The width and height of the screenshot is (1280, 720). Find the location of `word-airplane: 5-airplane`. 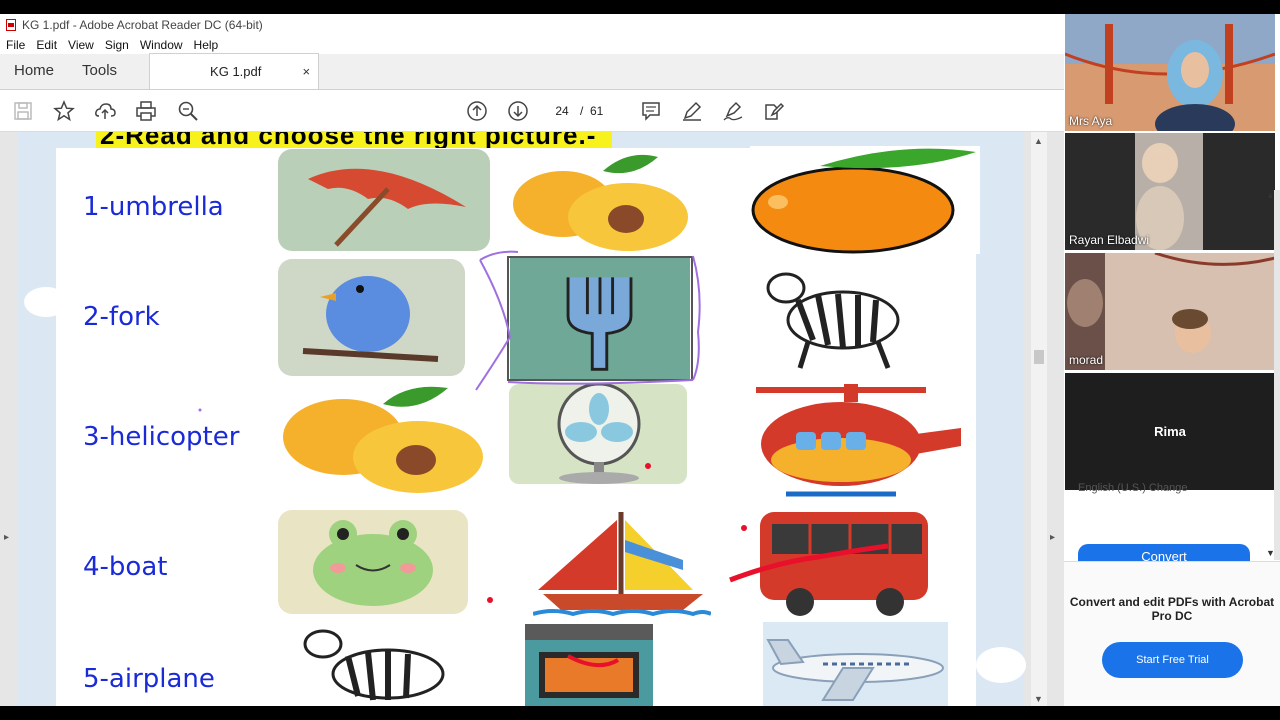

word-airplane: 5-airplane is located at coordinates (149, 679).